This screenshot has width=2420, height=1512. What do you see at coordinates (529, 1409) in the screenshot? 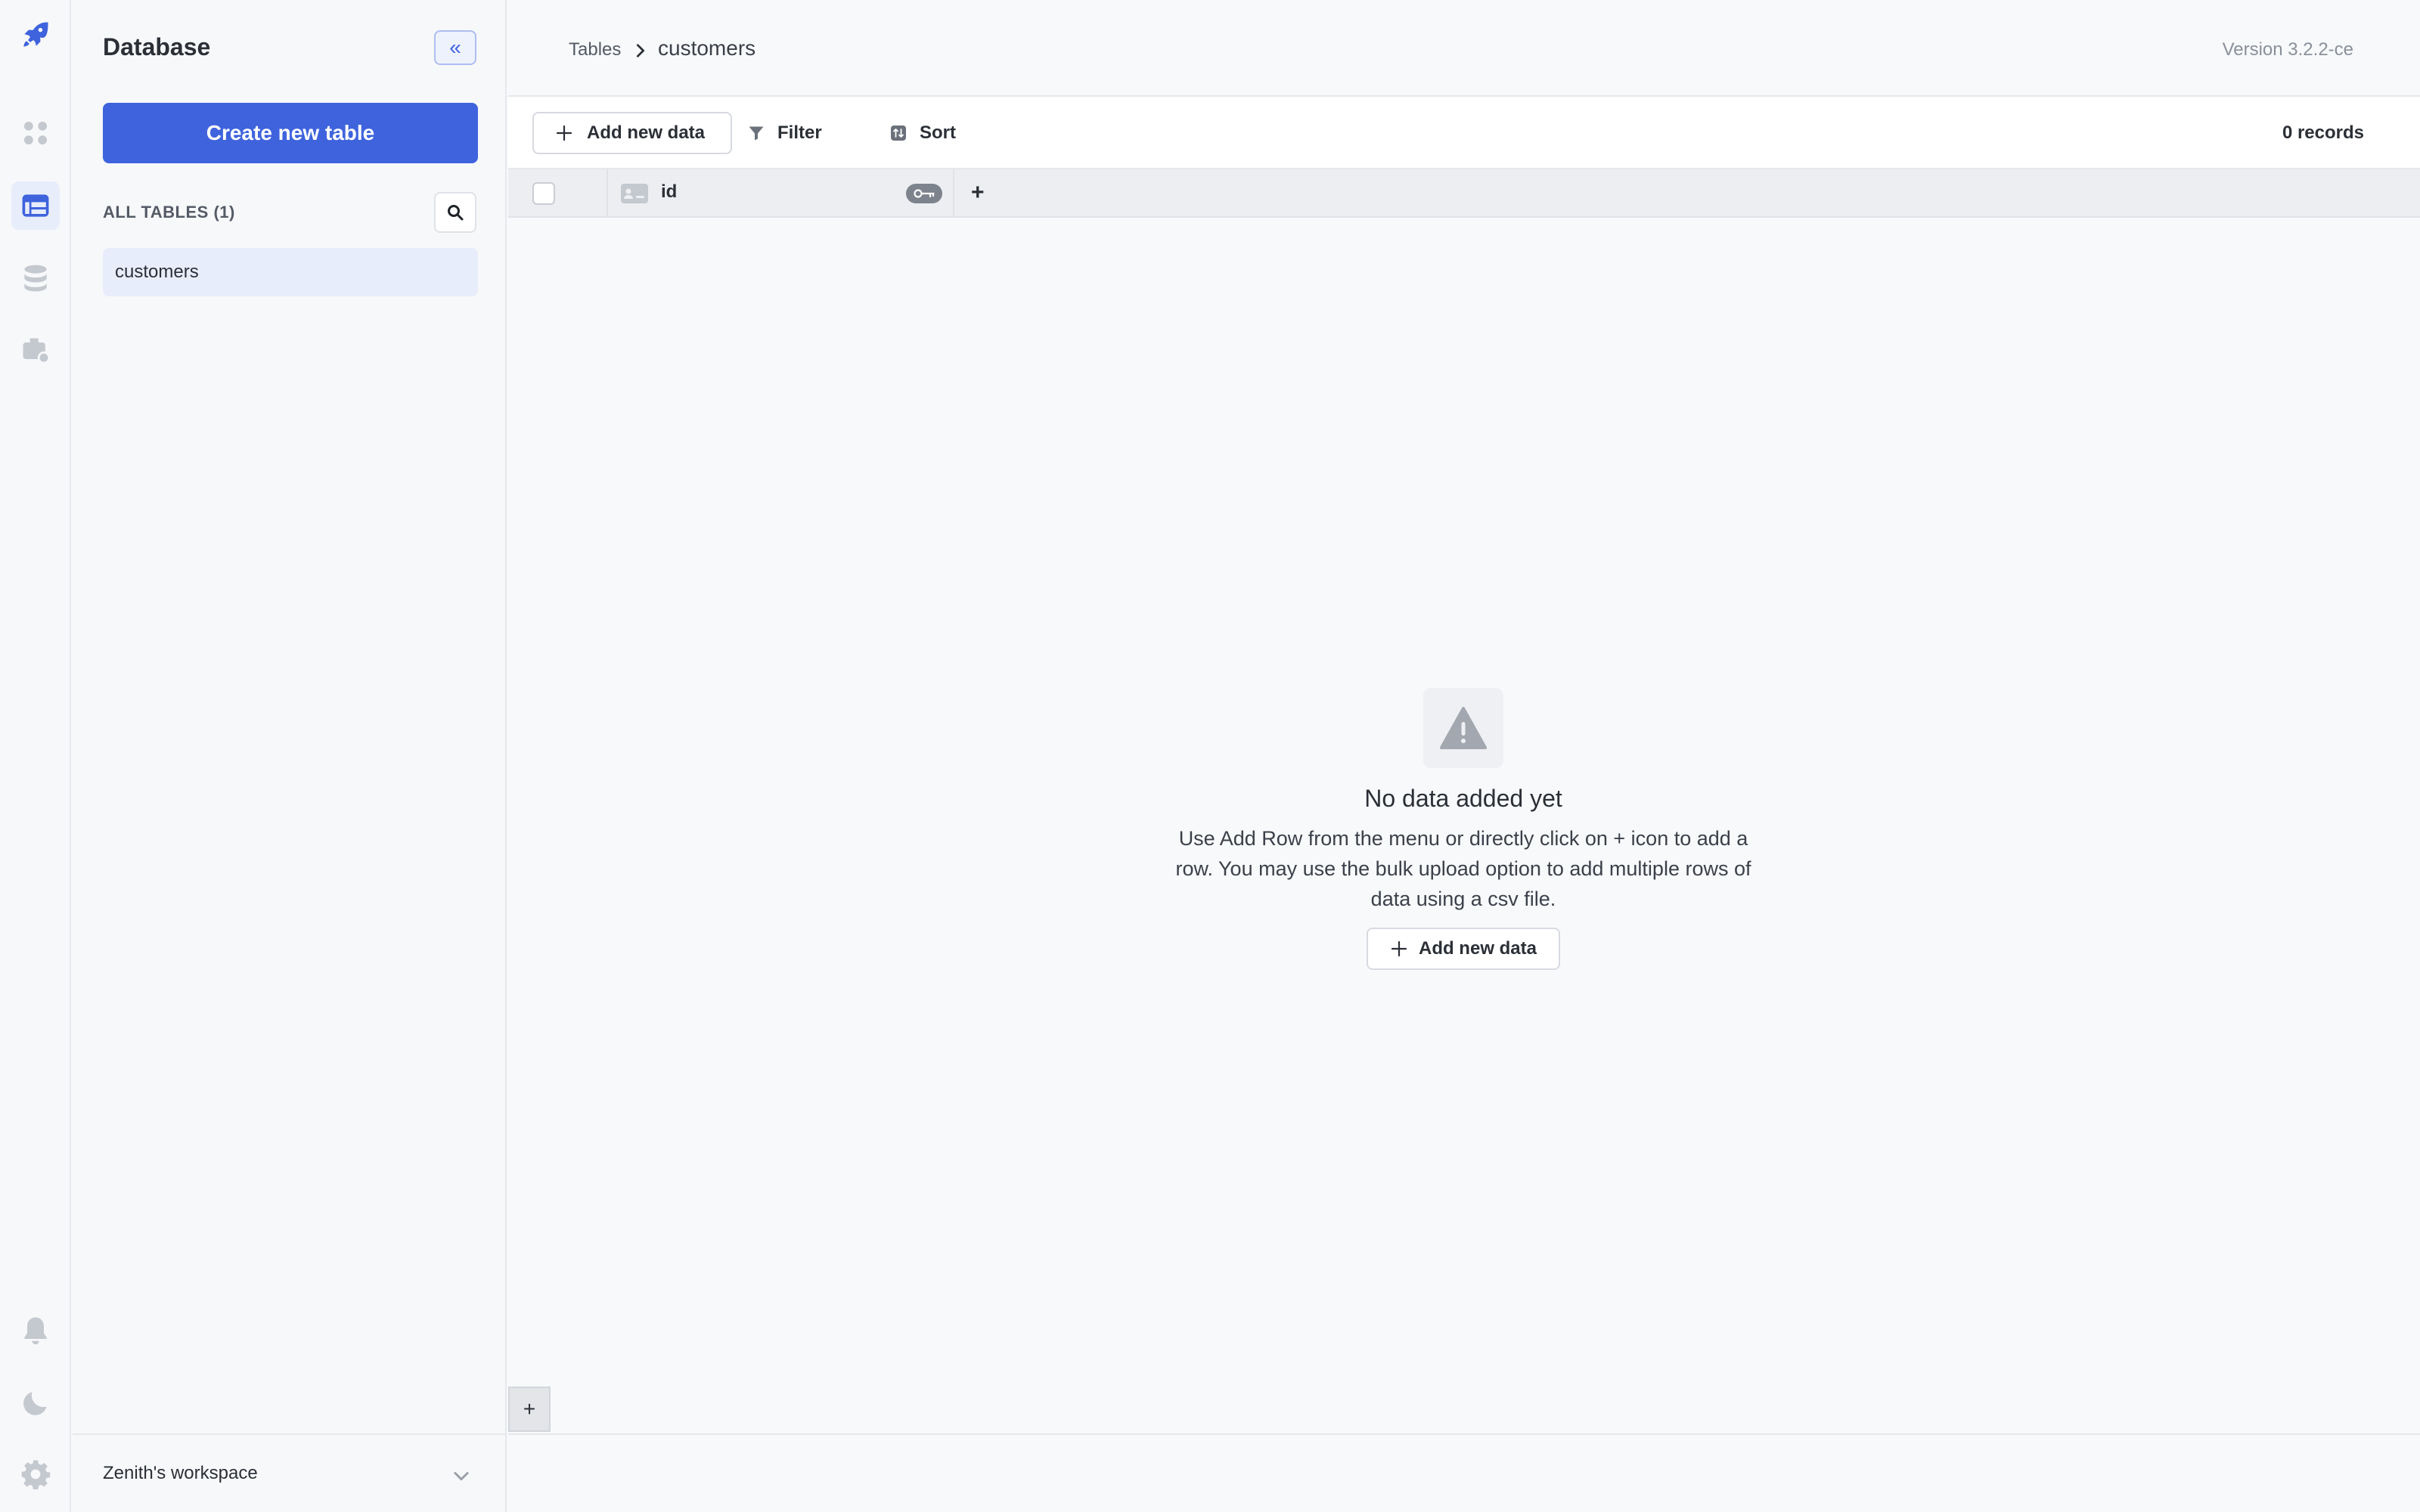
I see `add-row-button: +` at bounding box center [529, 1409].